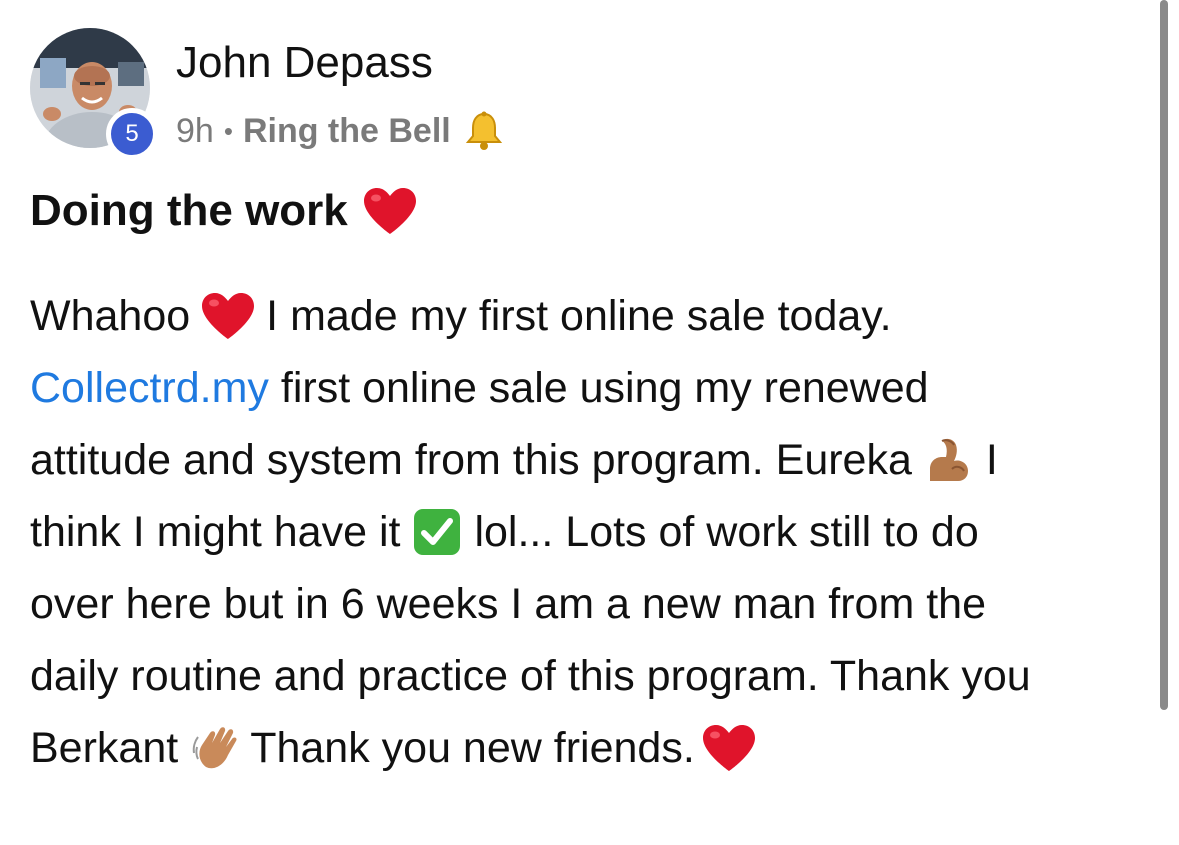 The image size is (1179, 845). Describe the element at coordinates (472, 748) in the screenshot. I see `body-text: Thank you new friends.` at that location.